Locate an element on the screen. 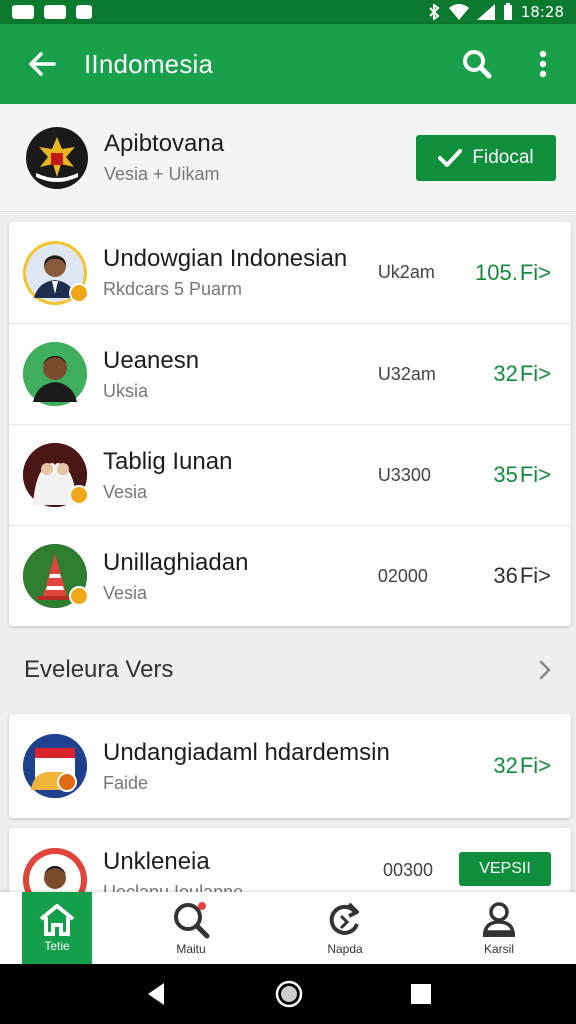 This screenshot has height=1024, width=576. status-time: 18:28 is located at coordinates (542, 12).